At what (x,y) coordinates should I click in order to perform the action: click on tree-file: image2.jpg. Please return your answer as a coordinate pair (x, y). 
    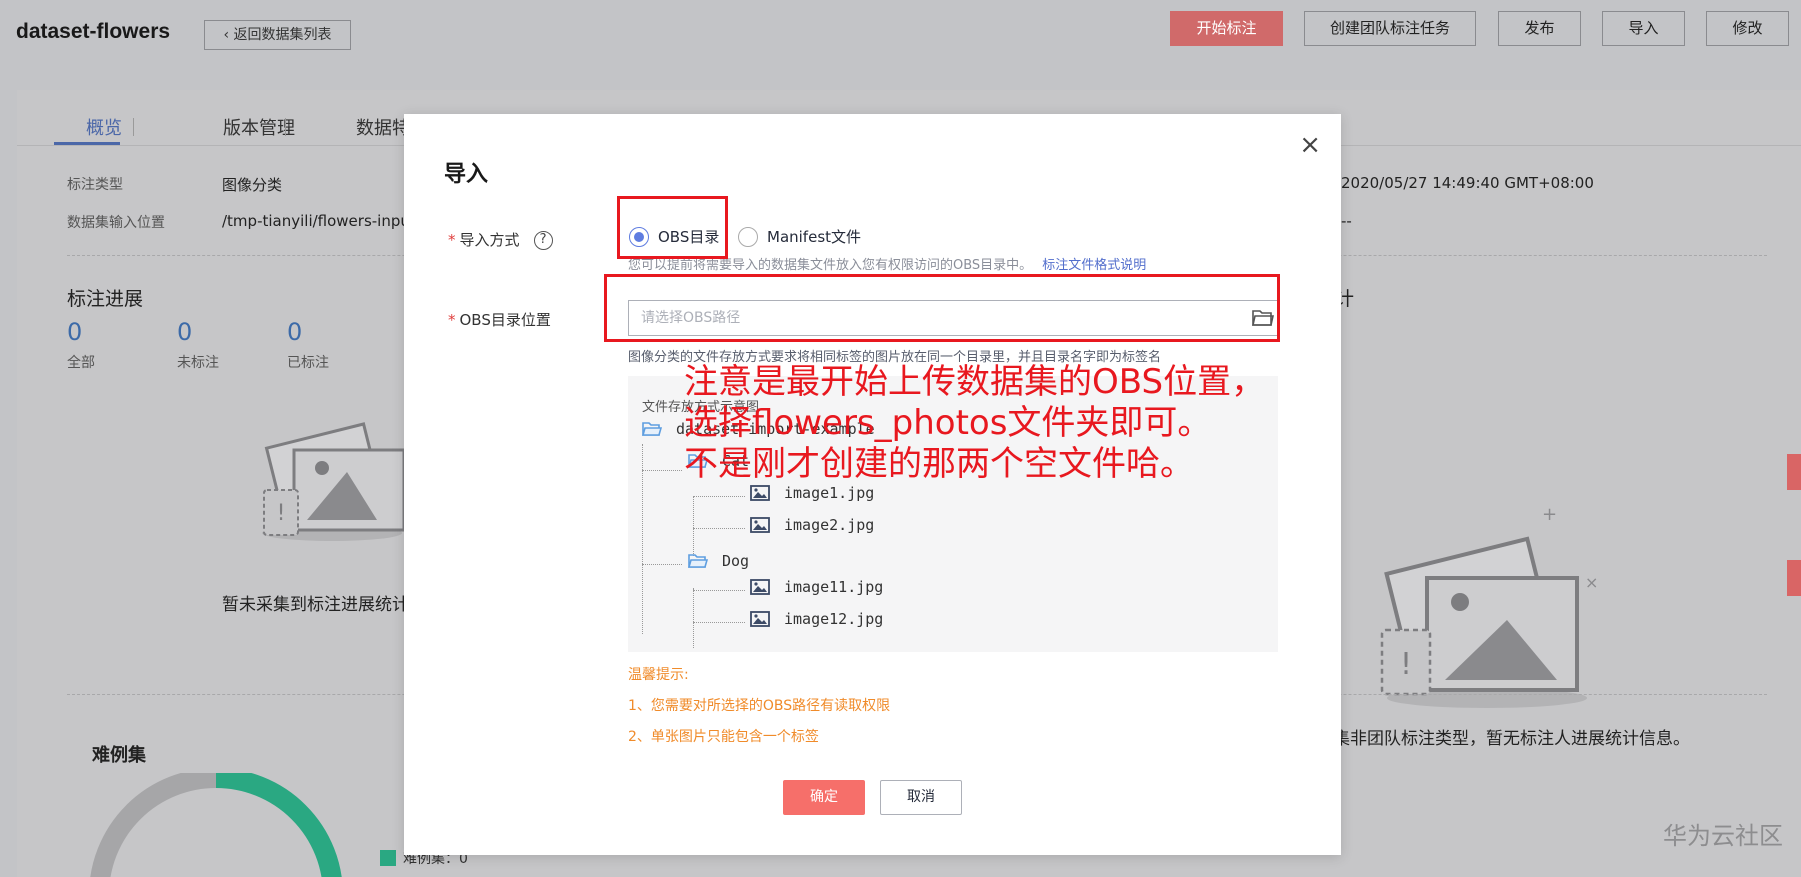
    Looking at the image, I should click on (812, 525).